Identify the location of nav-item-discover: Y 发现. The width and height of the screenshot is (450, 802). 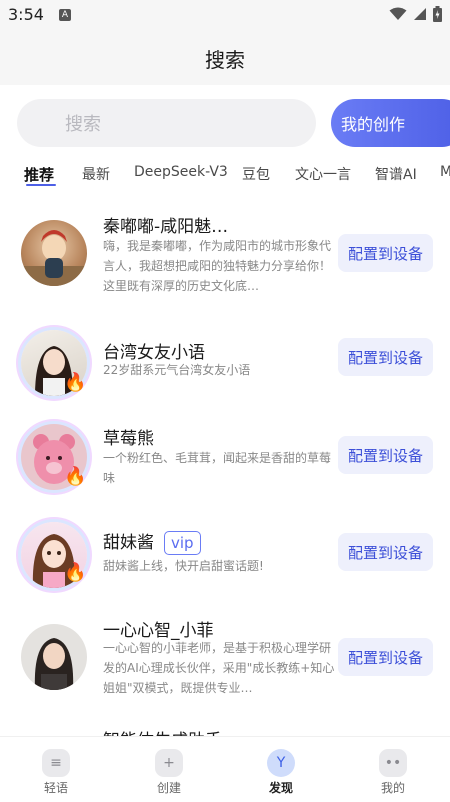
(281, 769).